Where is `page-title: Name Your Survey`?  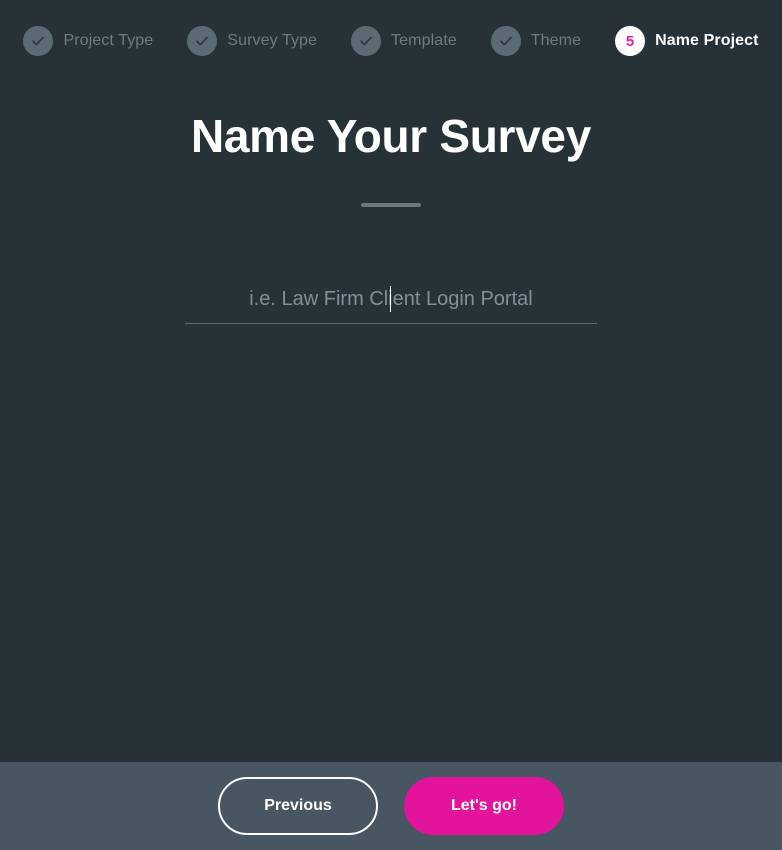
page-title: Name Your Survey is located at coordinates (390, 136).